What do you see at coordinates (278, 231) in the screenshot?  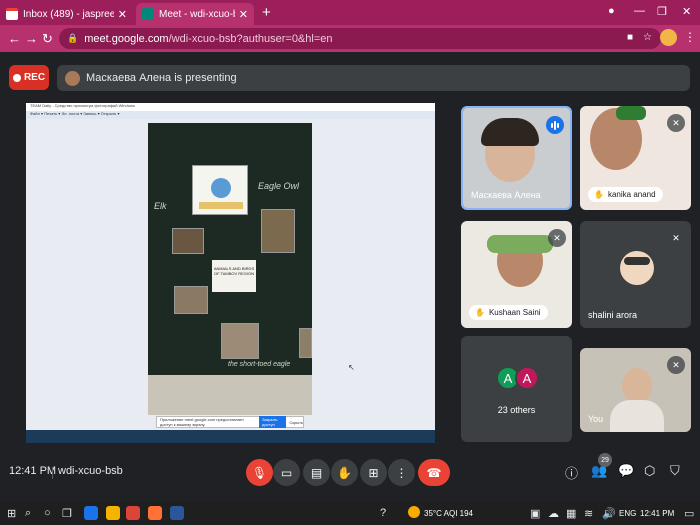 I see `photo-owl` at bounding box center [278, 231].